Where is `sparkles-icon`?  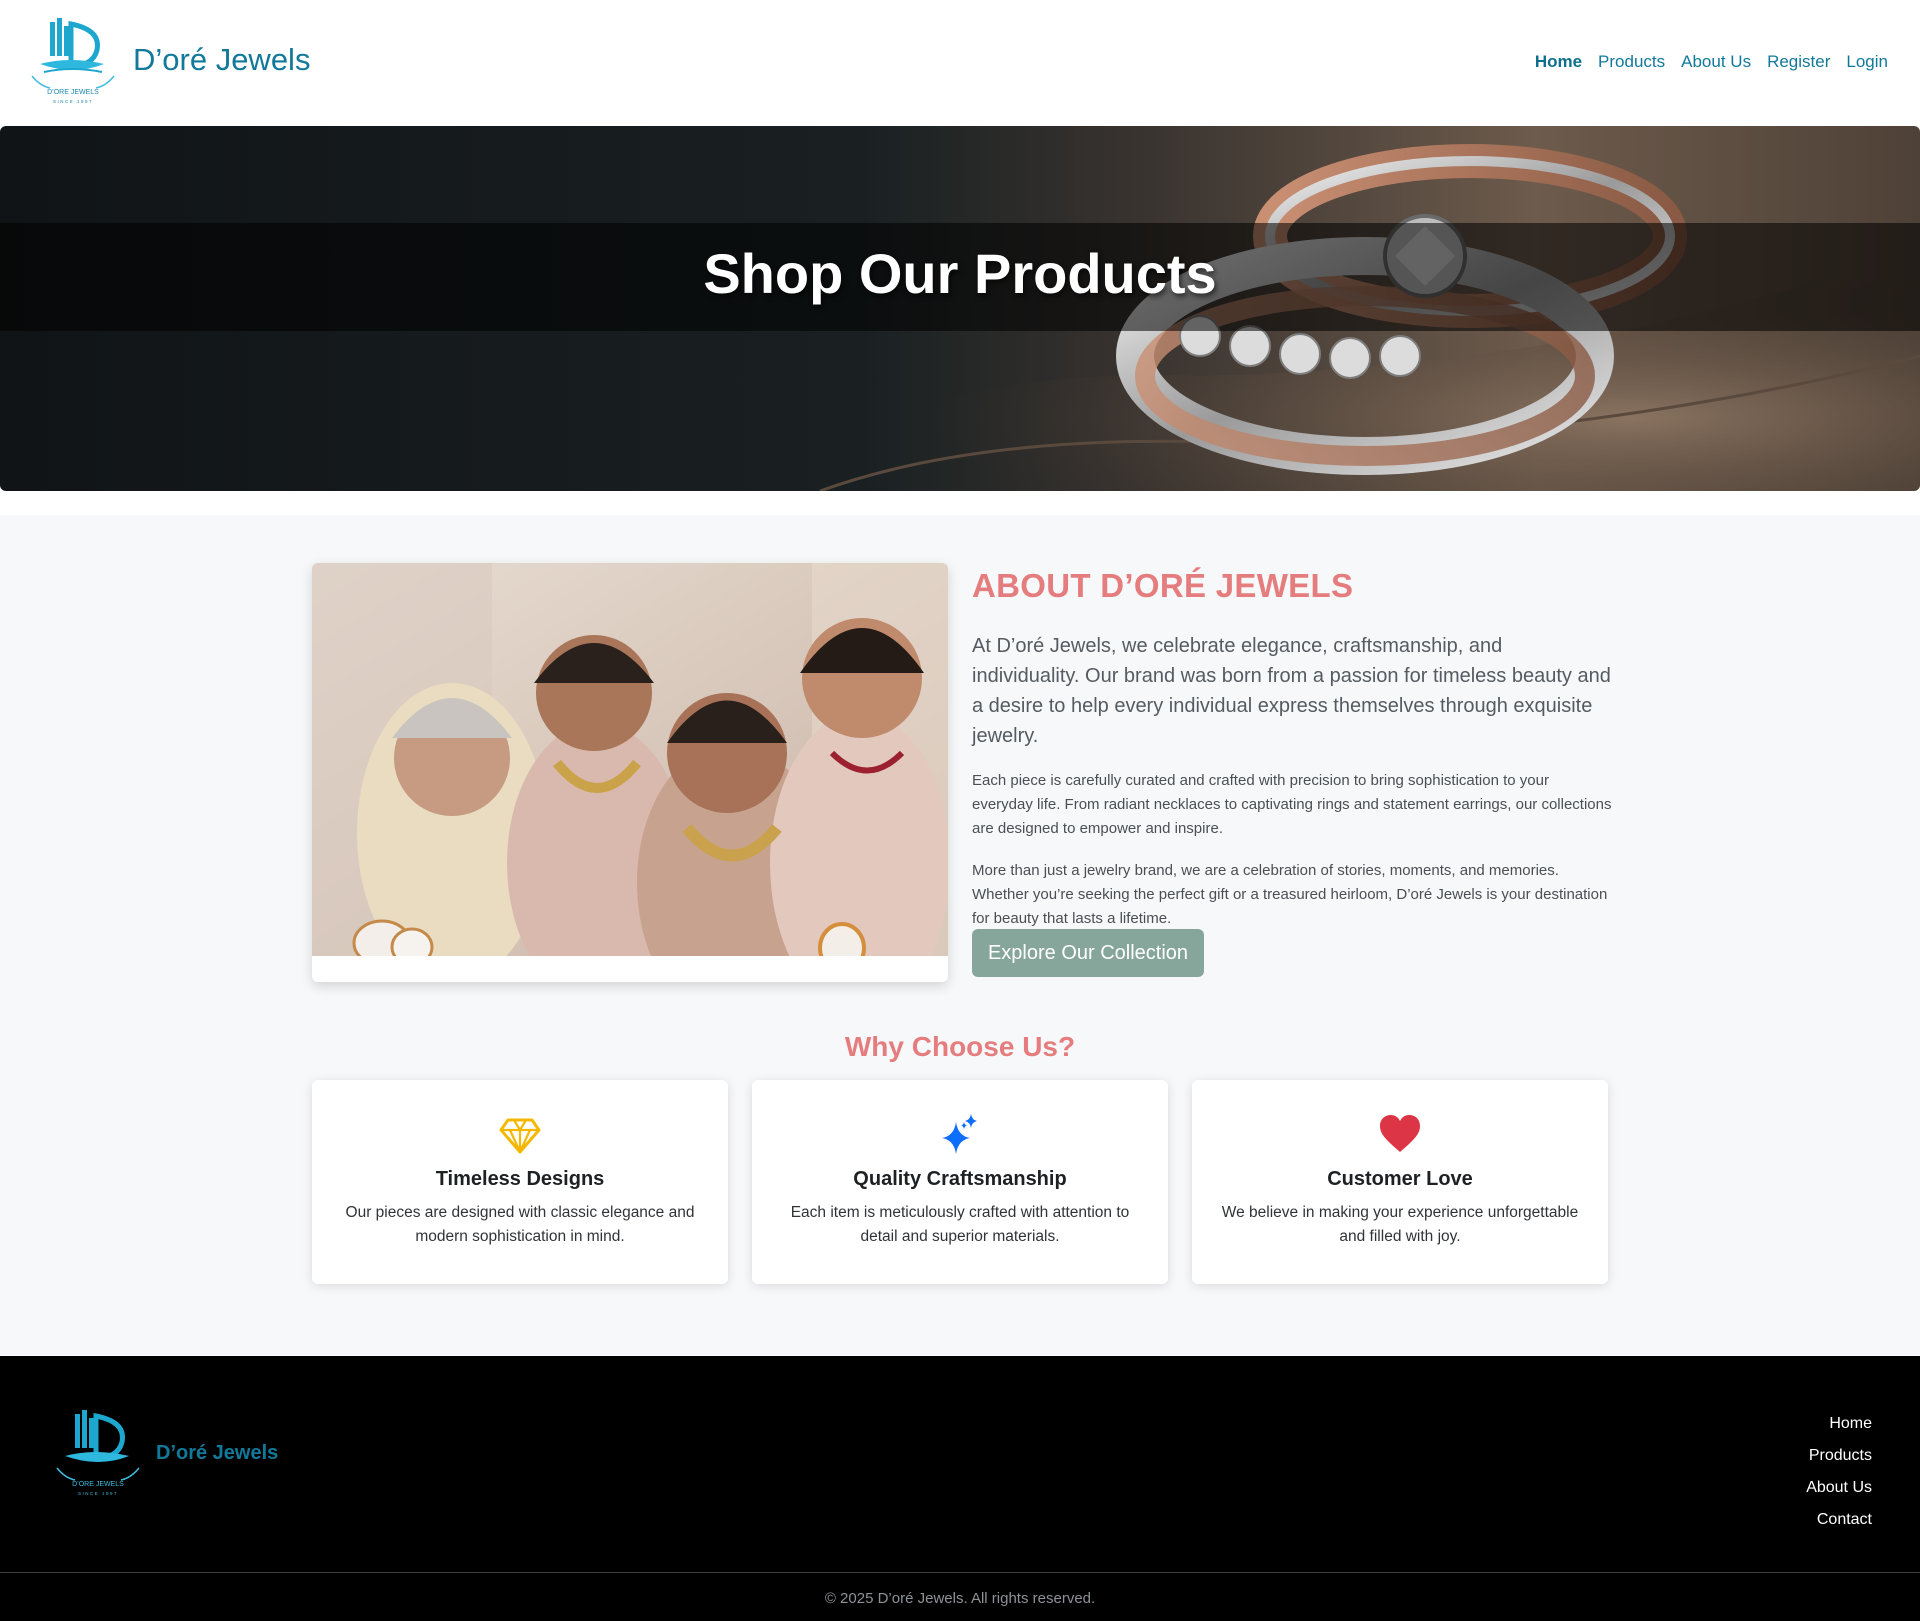
sparkles-icon is located at coordinates (959, 1134).